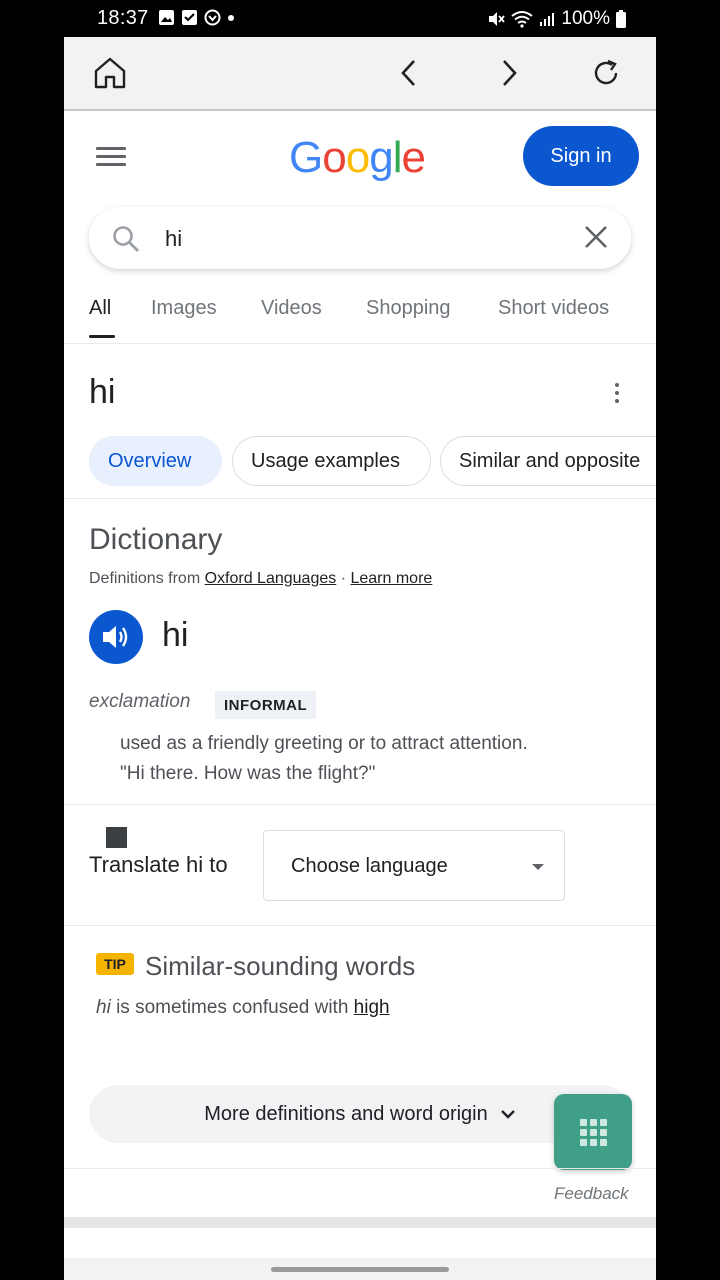  Describe the element at coordinates (522, 19) in the screenshot. I see `wifi-icon` at that location.